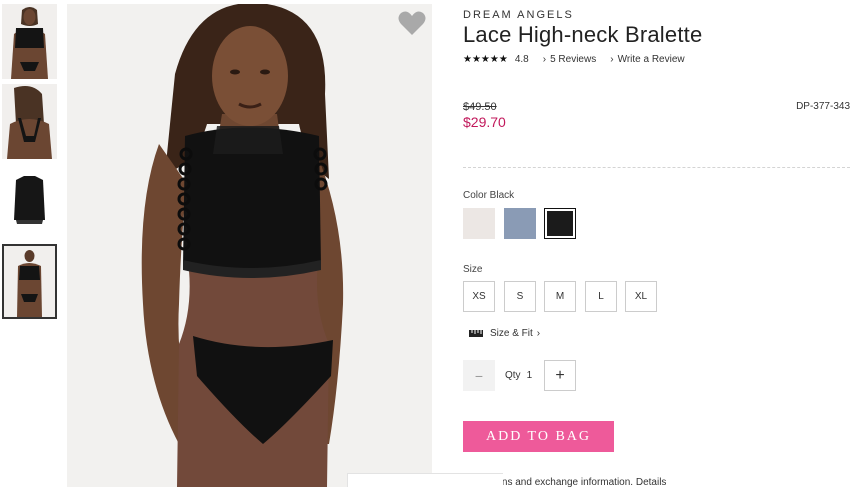 The width and height of the screenshot is (852, 487). Describe the element at coordinates (656, 167) in the screenshot. I see `divider` at that location.